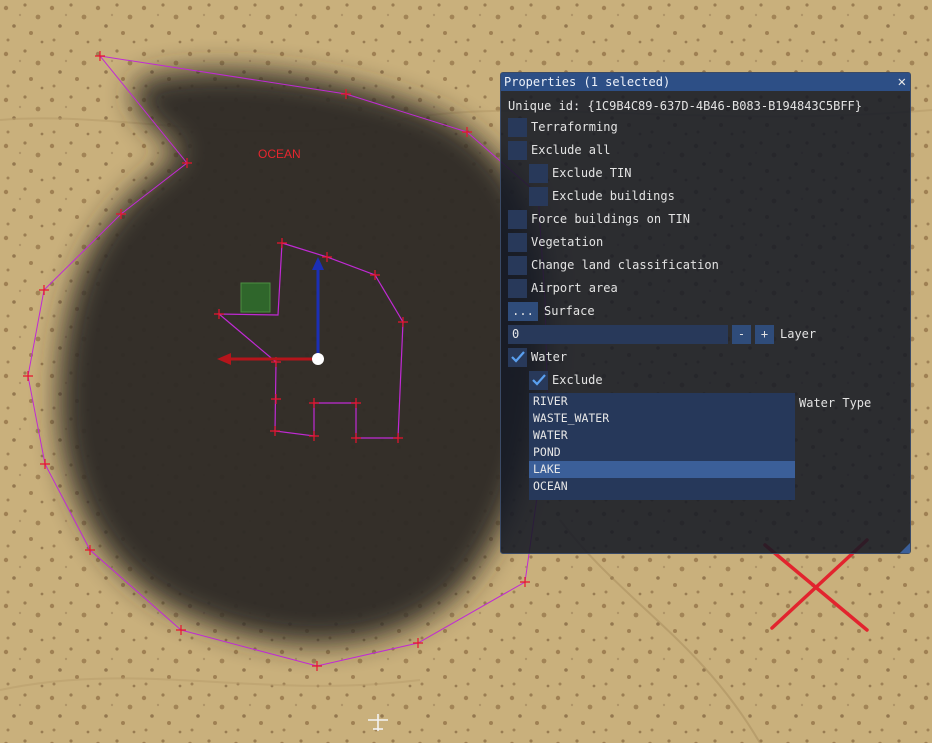 Image resolution: width=932 pixels, height=743 pixels. I want to click on area-type-label: OCEAN, so click(279, 154).